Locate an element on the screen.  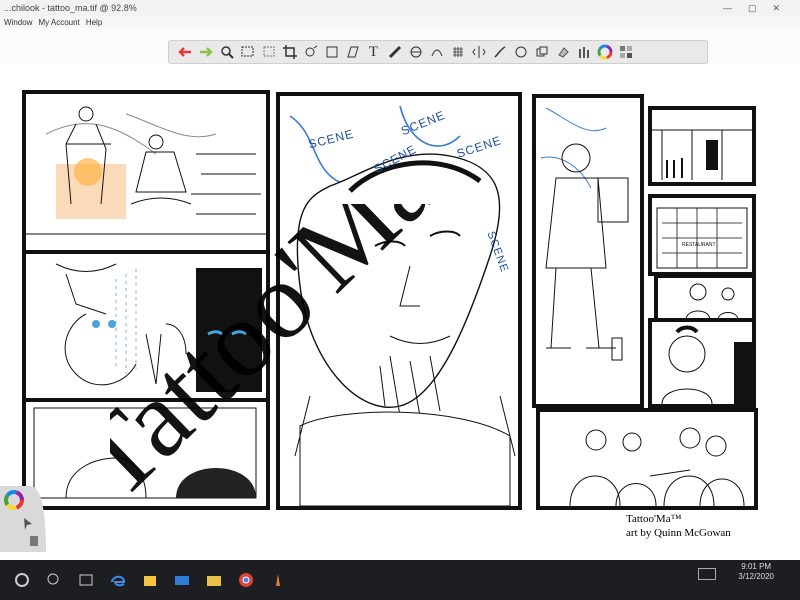
menu-help: Help is located at coordinates (94, 22).